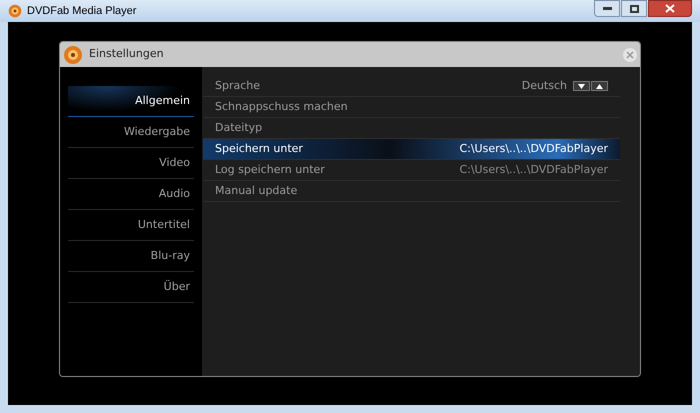 This screenshot has height=413, width=700. I want to click on setting-label: Dateityp, so click(238, 128).